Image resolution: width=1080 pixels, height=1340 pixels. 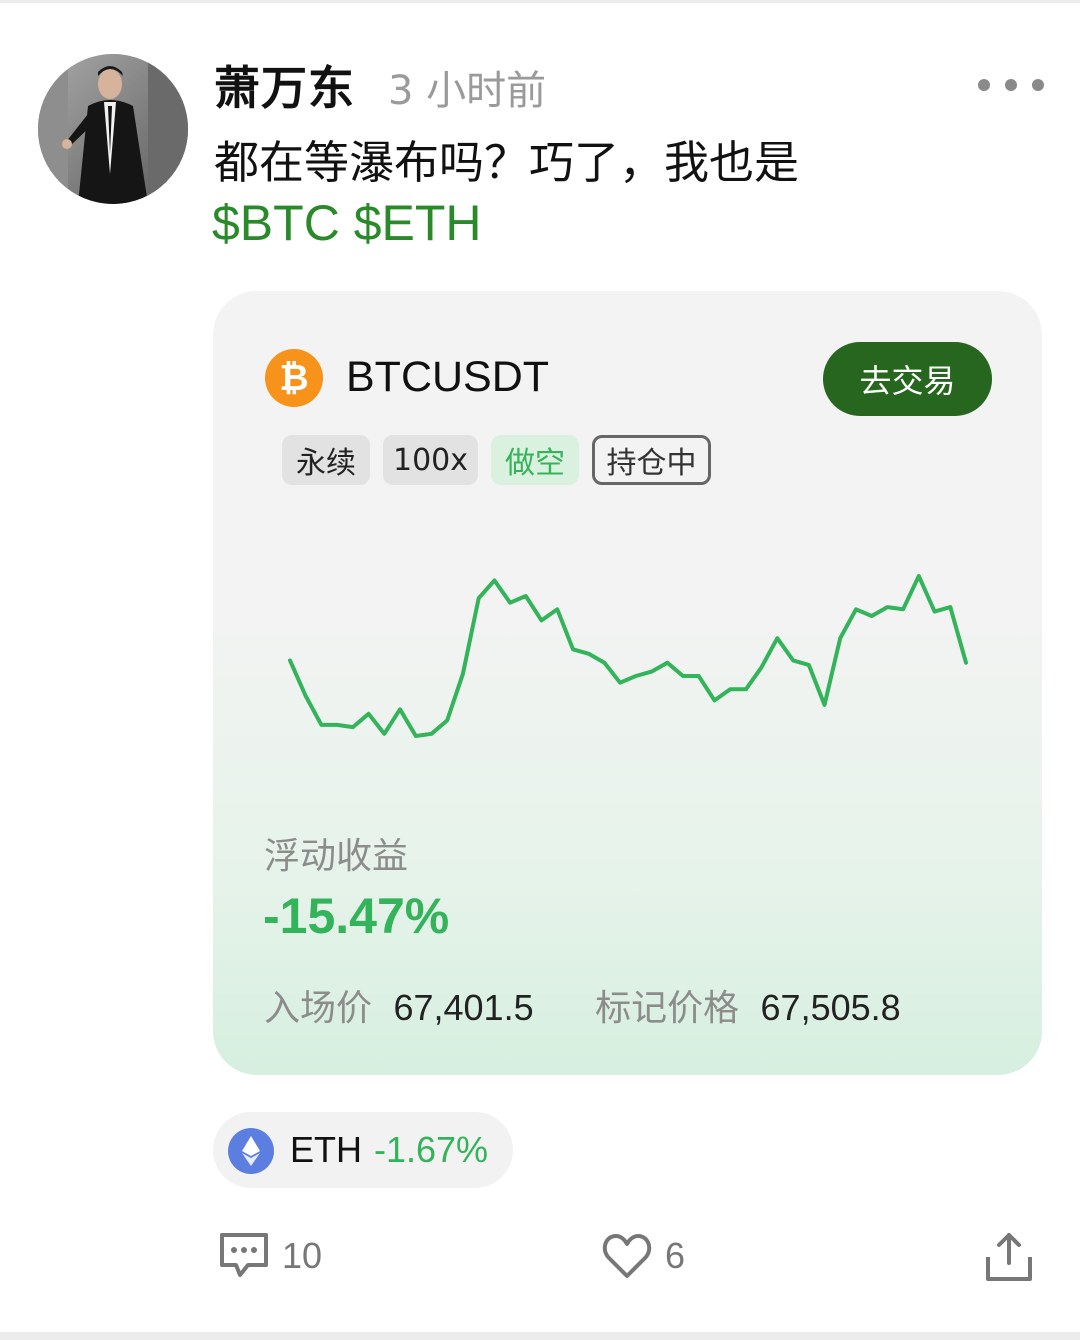 I want to click on more-options-icon, so click(x=1011, y=85).